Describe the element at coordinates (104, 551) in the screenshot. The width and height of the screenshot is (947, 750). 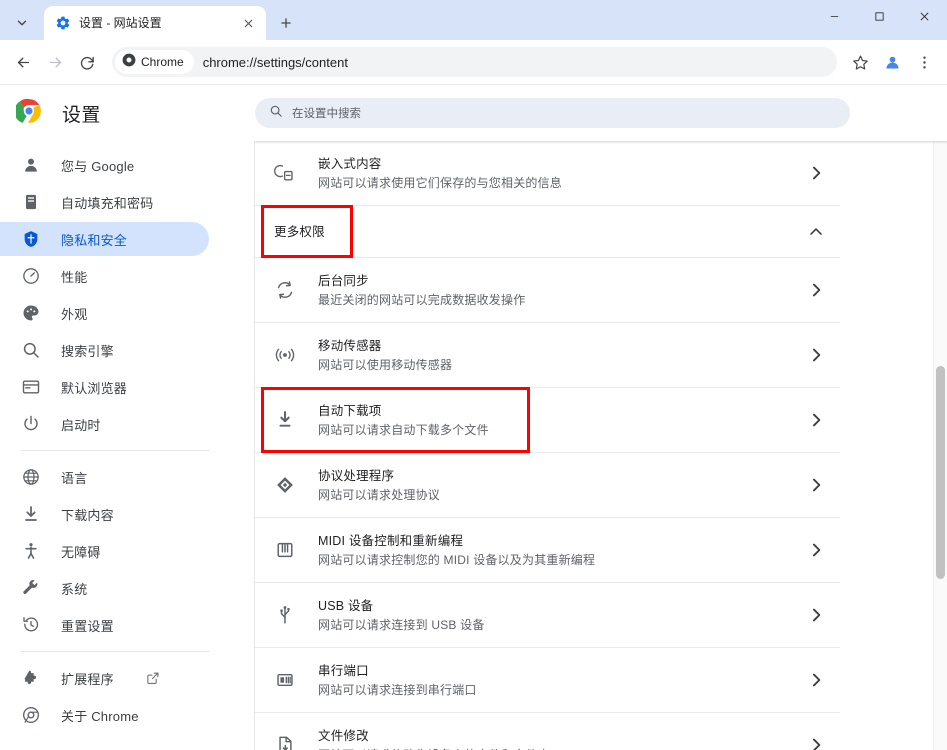
I see `sidebar-item-10: 无障碍` at that location.